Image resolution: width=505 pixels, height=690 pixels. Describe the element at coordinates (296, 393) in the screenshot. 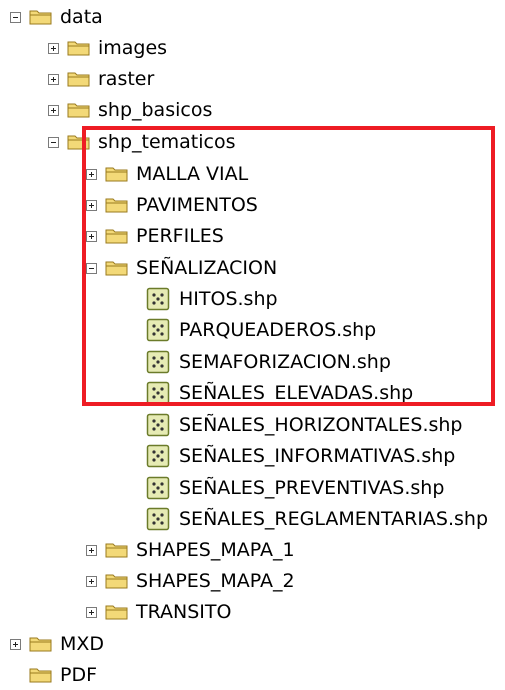

I see `tree-label: SEÑALES_ELEVADAS.shp` at that location.